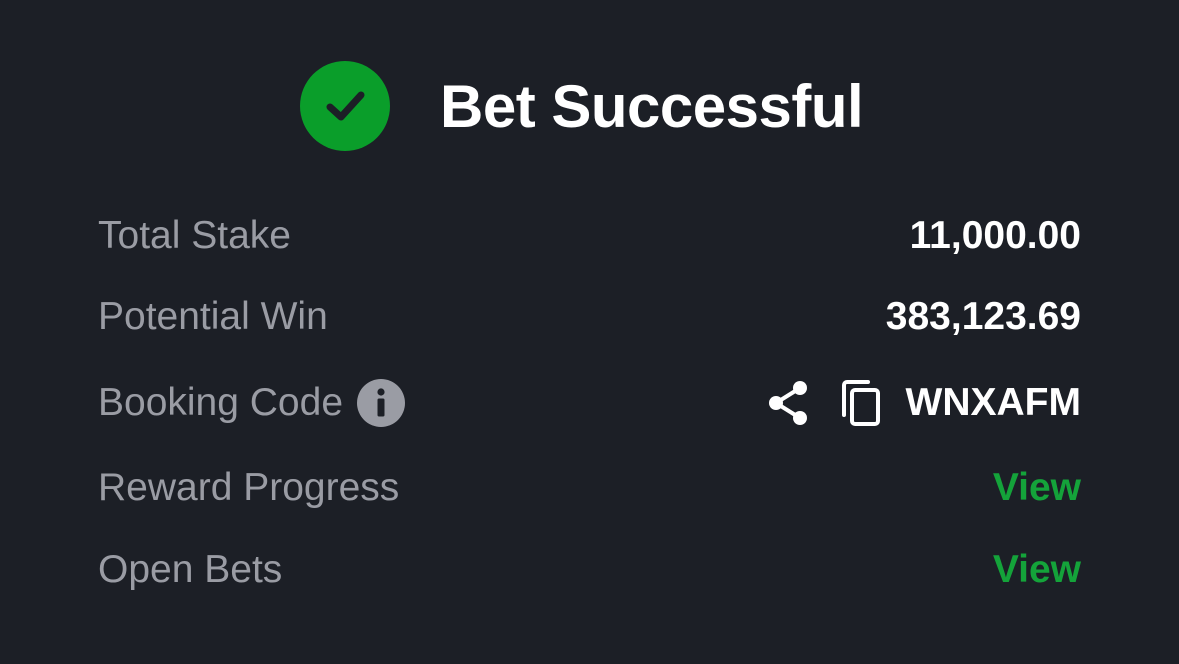 The width and height of the screenshot is (1179, 664). What do you see at coordinates (983, 316) in the screenshot?
I see `potential-win-value: 383,123.69` at bounding box center [983, 316].